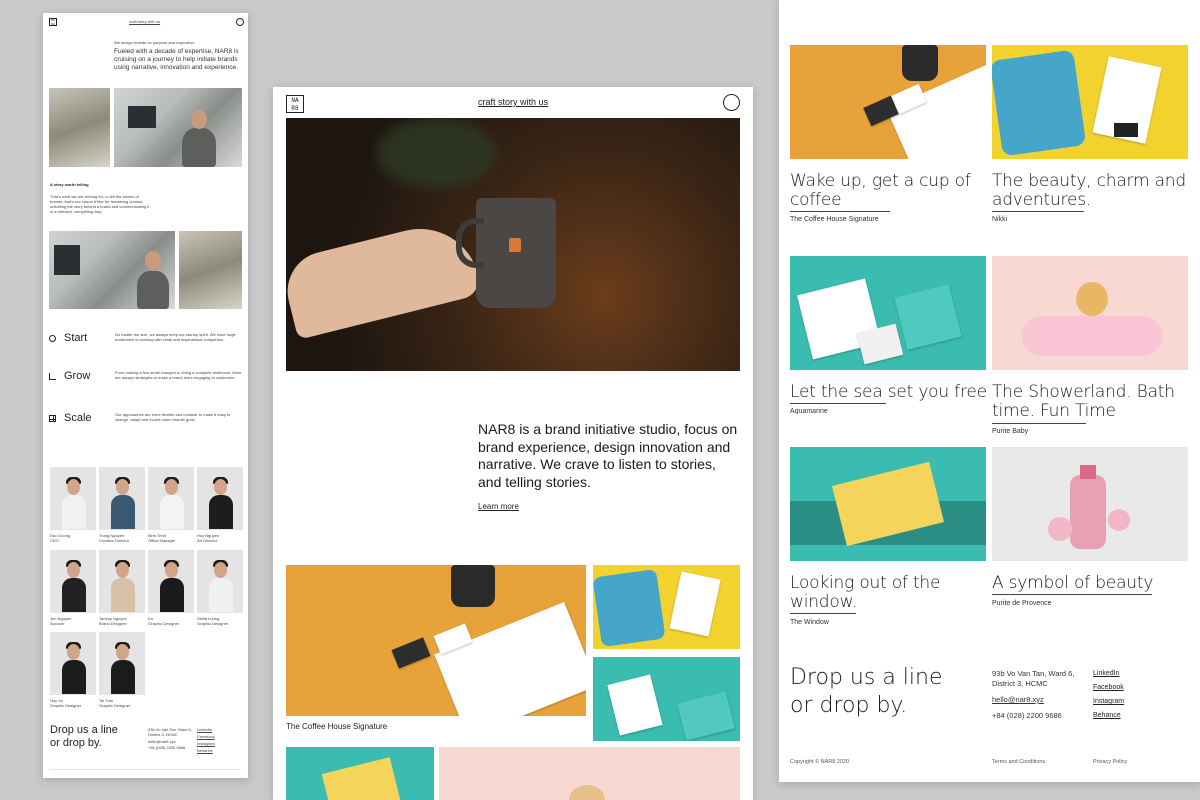 The width and height of the screenshot is (1200, 800). Describe the element at coordinates (1090, 191) in the screenshot. I see `project-title: The beauty, charm and adventures.` at that location.